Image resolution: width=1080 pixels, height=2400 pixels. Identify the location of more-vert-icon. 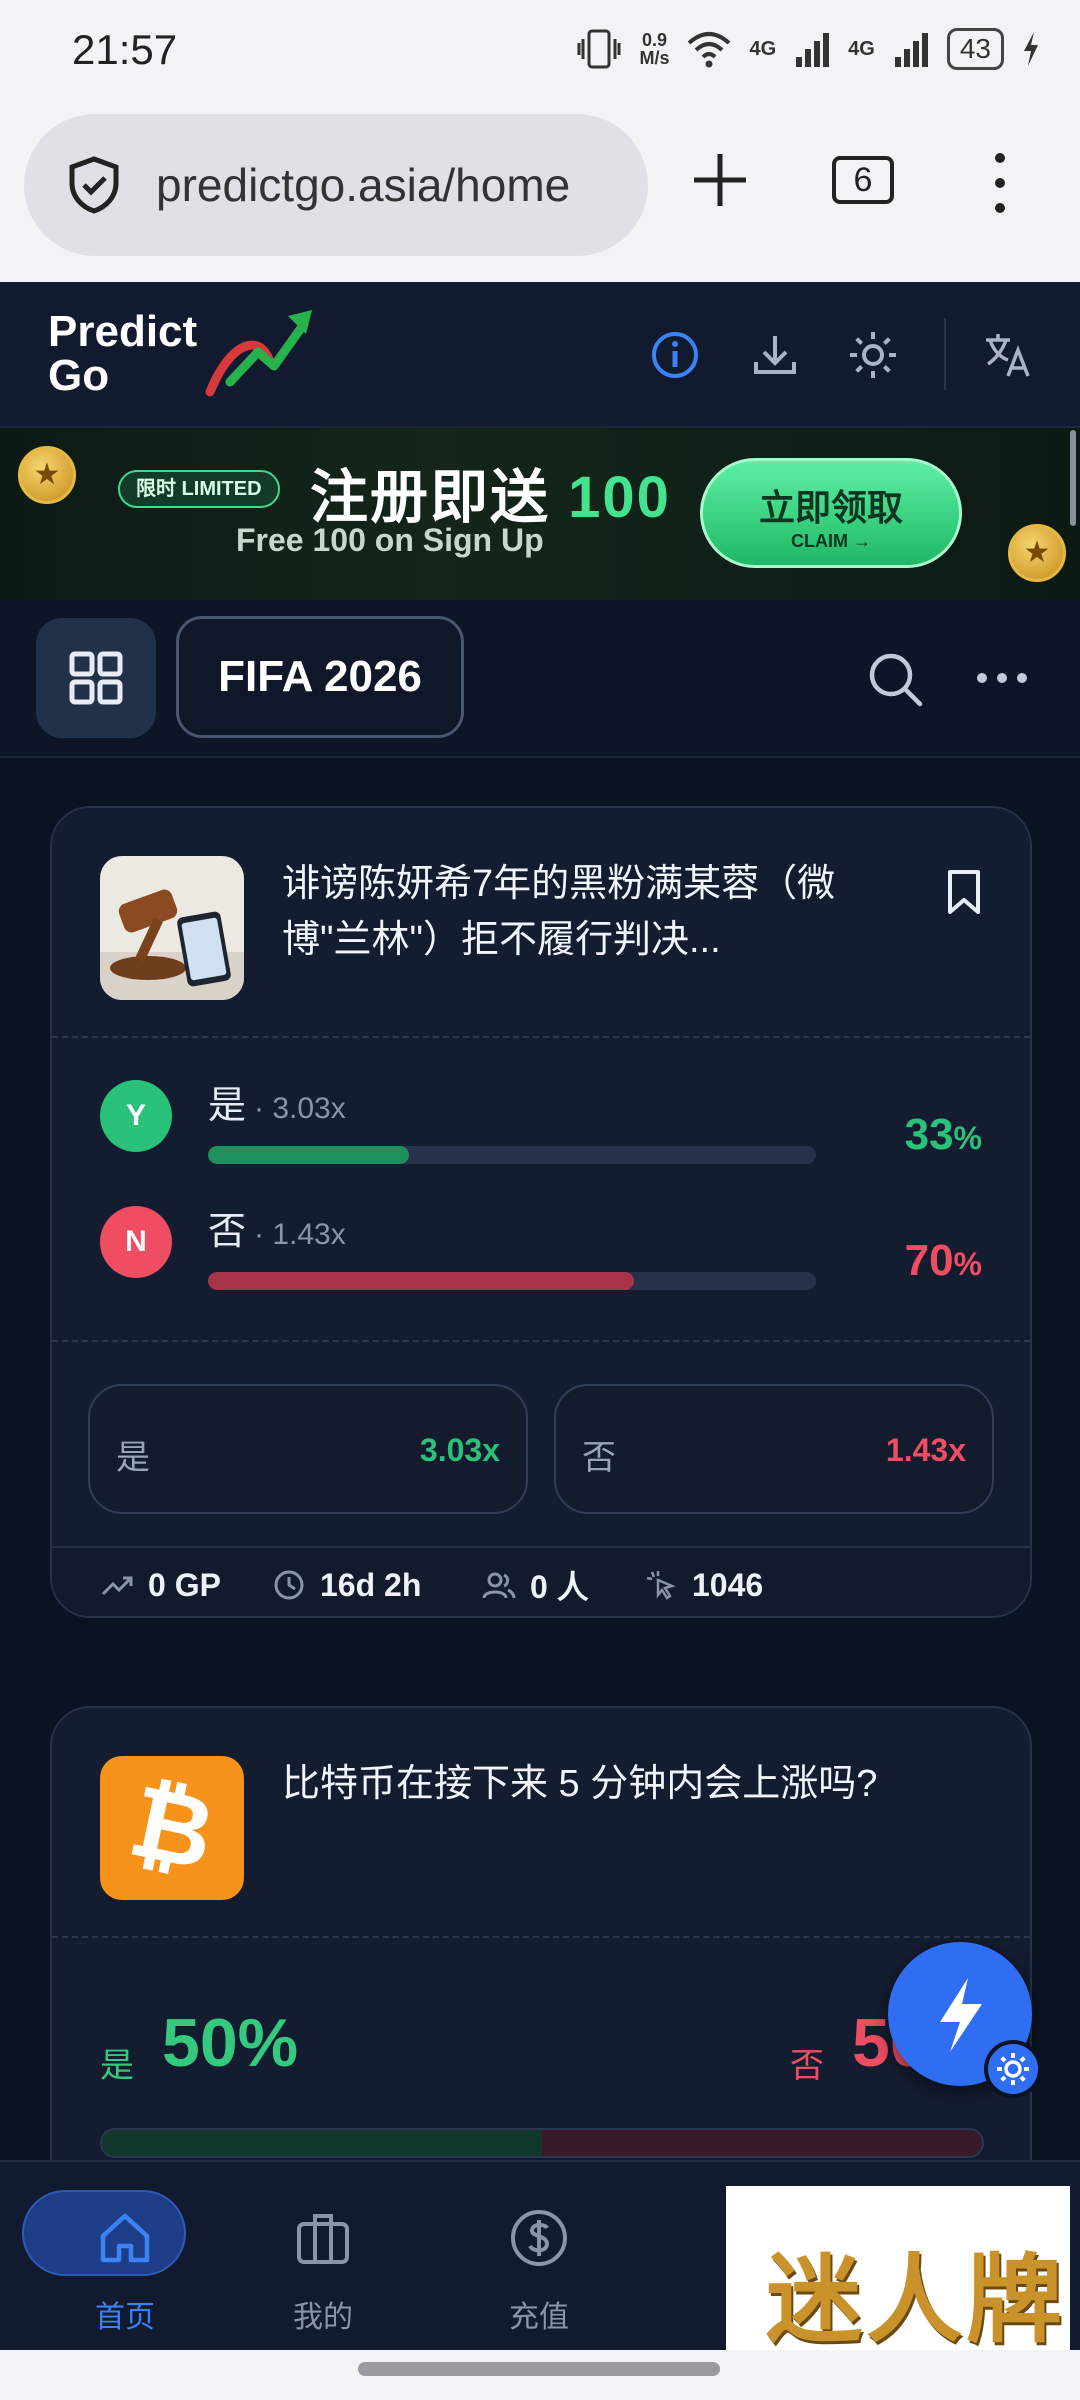
(1000, 183).